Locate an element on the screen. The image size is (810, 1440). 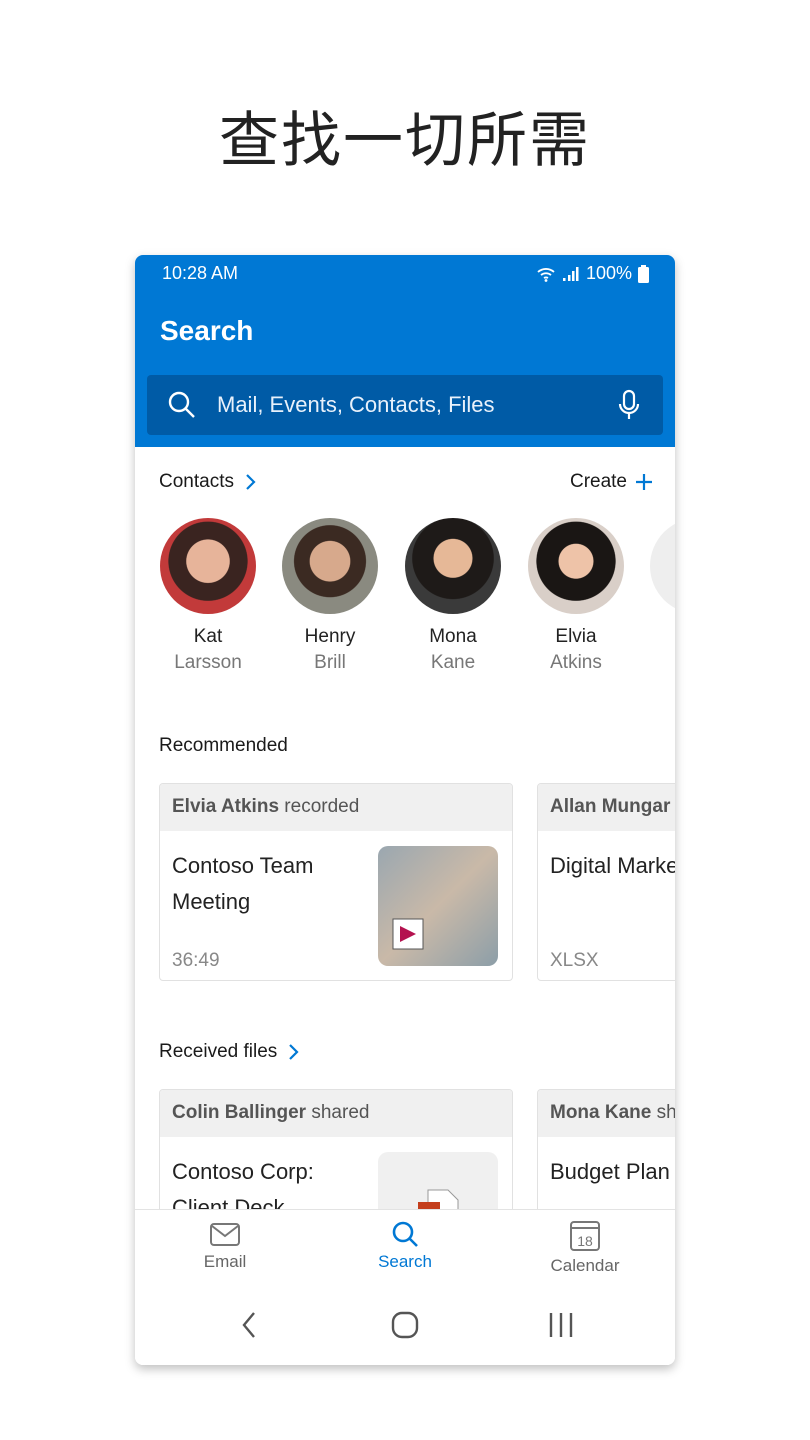
contact-item: Kat Larsson is located at coordinates (208, 596).